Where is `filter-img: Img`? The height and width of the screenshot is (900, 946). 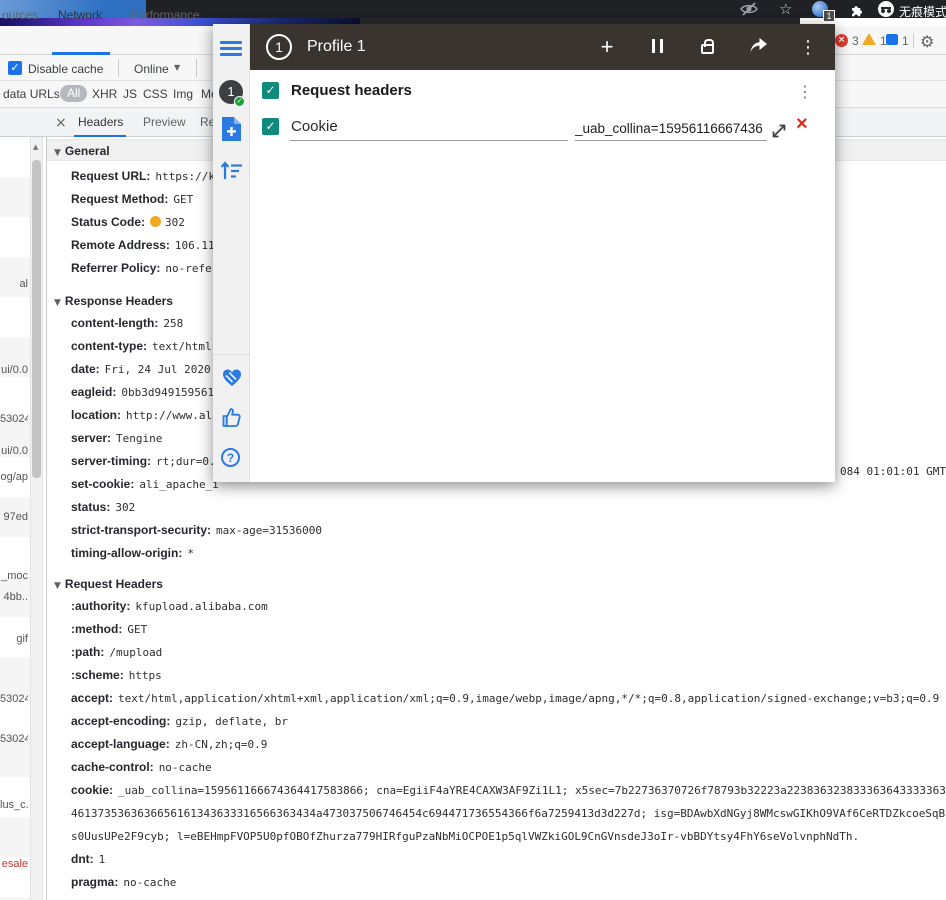 filter-img: Img is located at coordinates (183, 94).